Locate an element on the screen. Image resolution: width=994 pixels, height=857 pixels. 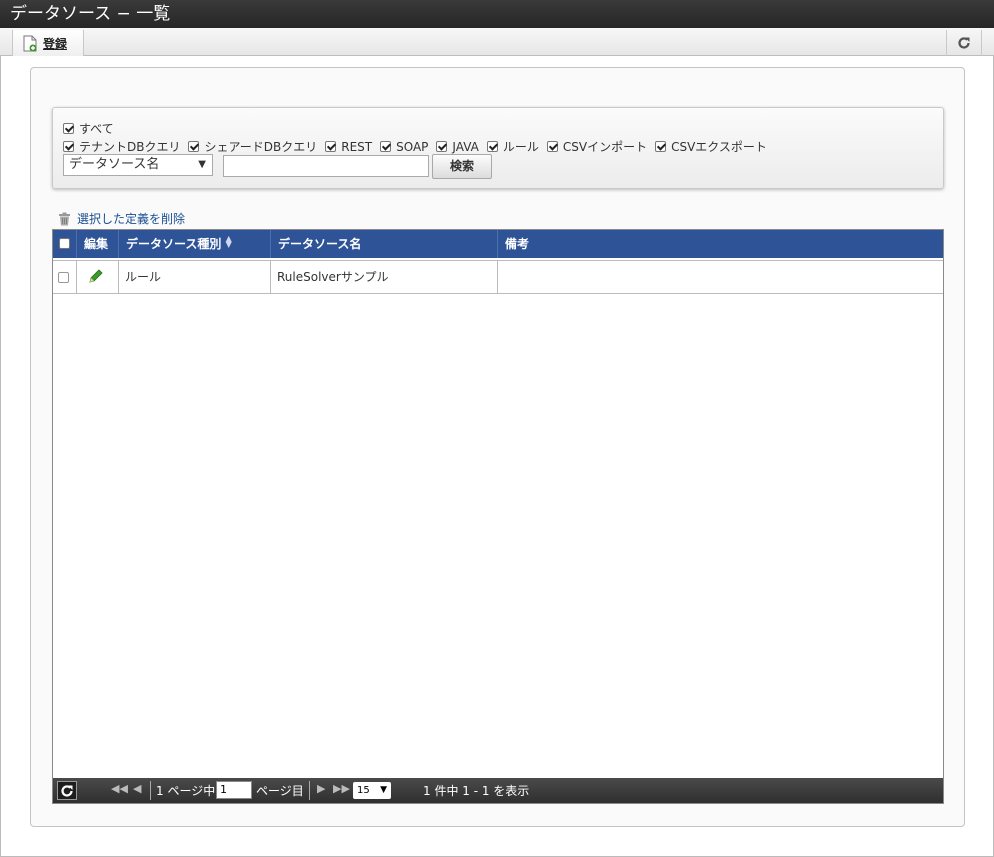
row-select-cell is located at coordinates (65, 277).